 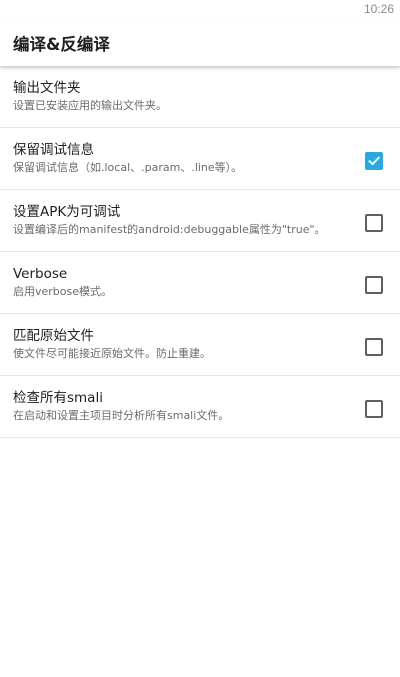 I want to click on setting-output-folder: 输出文件夹 设置已安装应用的输出文件夹。, so click(x=200, y=97).